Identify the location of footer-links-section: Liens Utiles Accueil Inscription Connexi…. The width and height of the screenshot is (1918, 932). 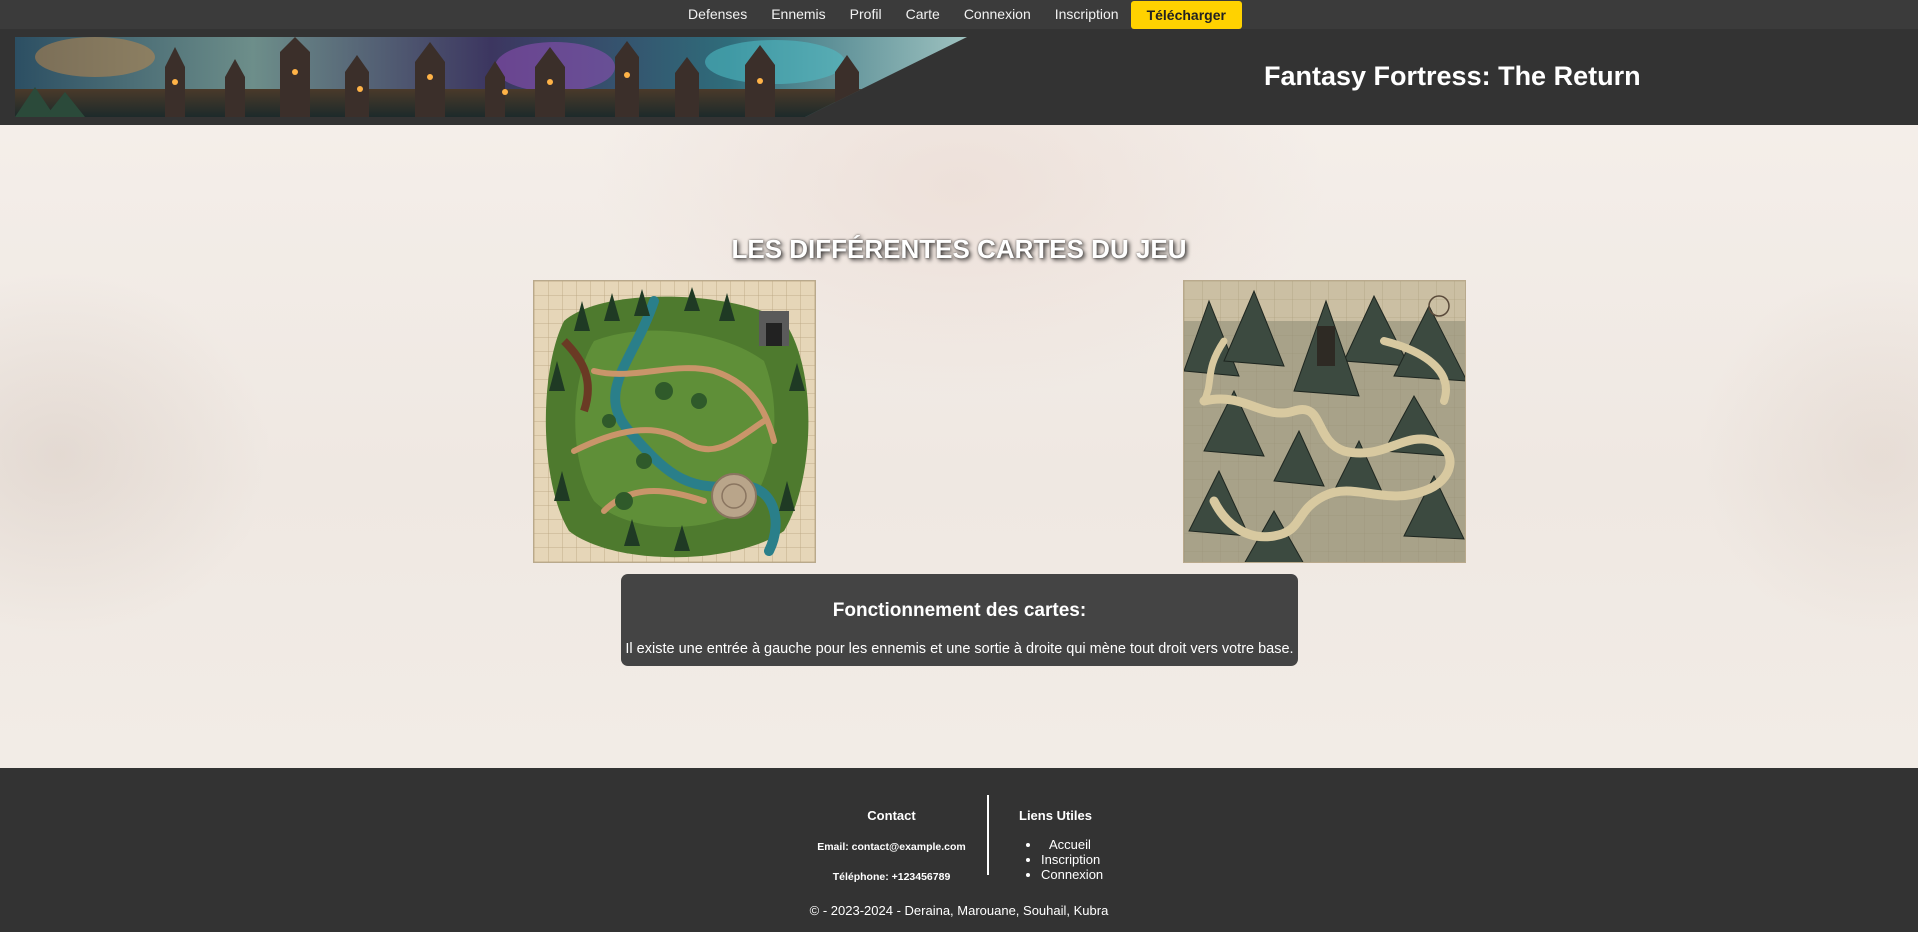
(1061, 845).